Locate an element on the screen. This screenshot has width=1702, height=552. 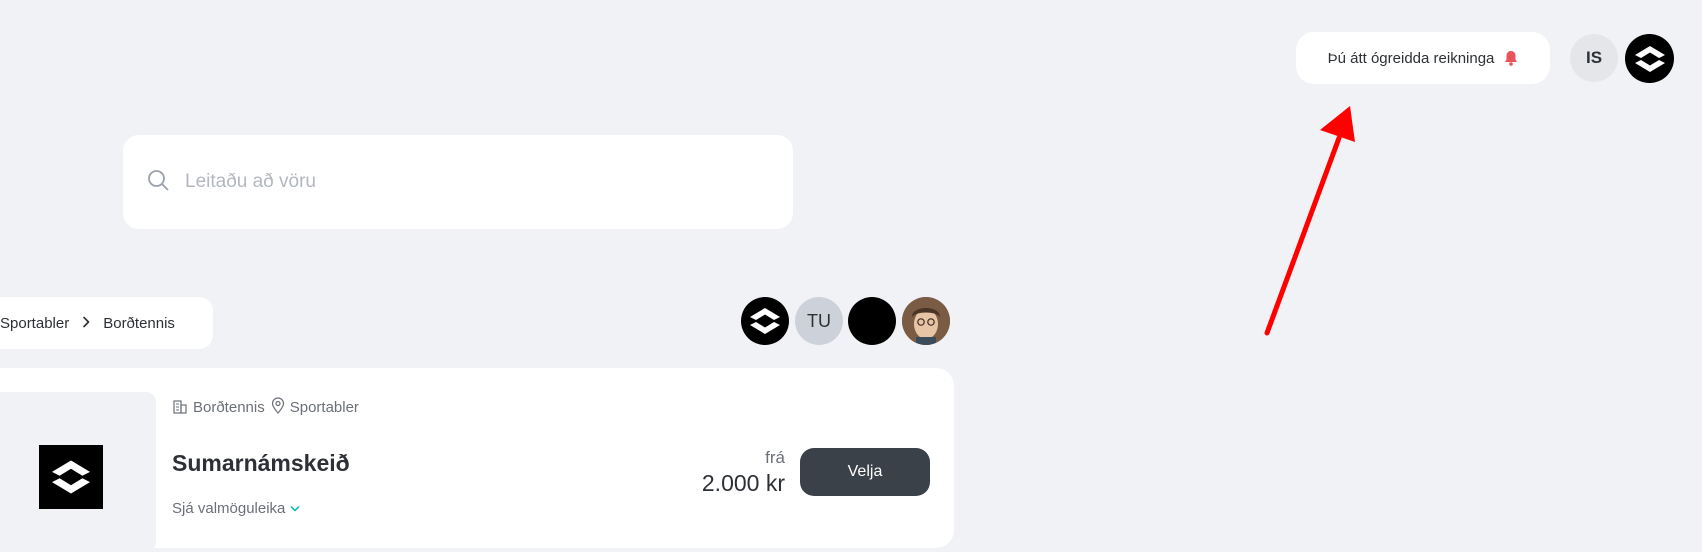
breadcrumb: Sportabler Borðtennis is located at coordinates (106, 323).